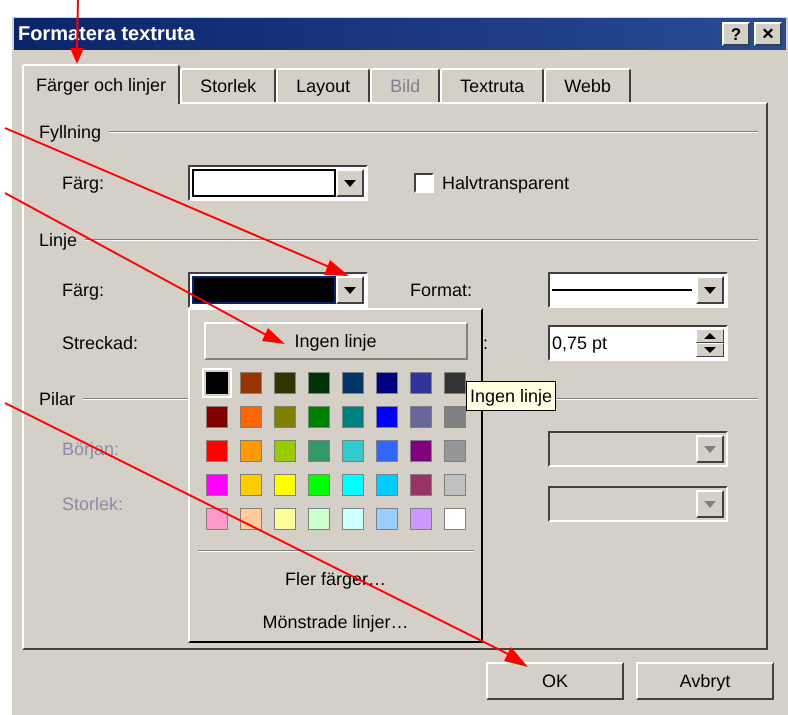  What do you see at coordinates (101, 84) in the screenshot?
I see `tab: Färger och linjer` at bounding box center [101, 84].